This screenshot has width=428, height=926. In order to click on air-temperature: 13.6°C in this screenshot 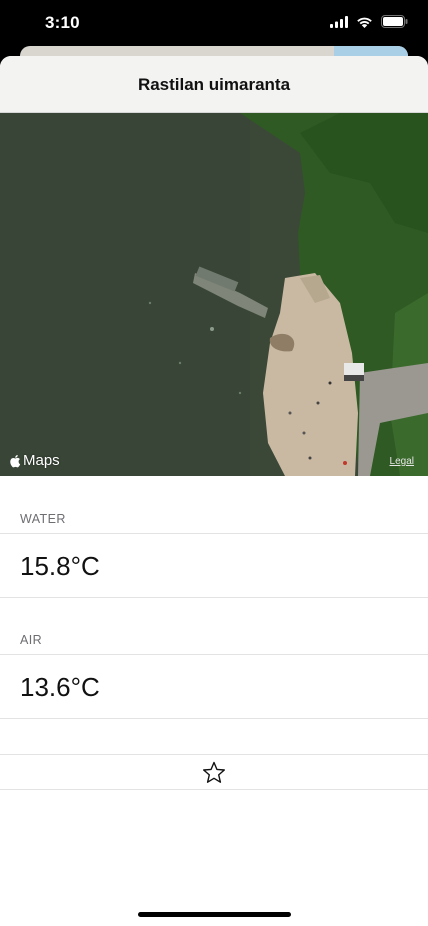, I will do `click(60, 687)`.